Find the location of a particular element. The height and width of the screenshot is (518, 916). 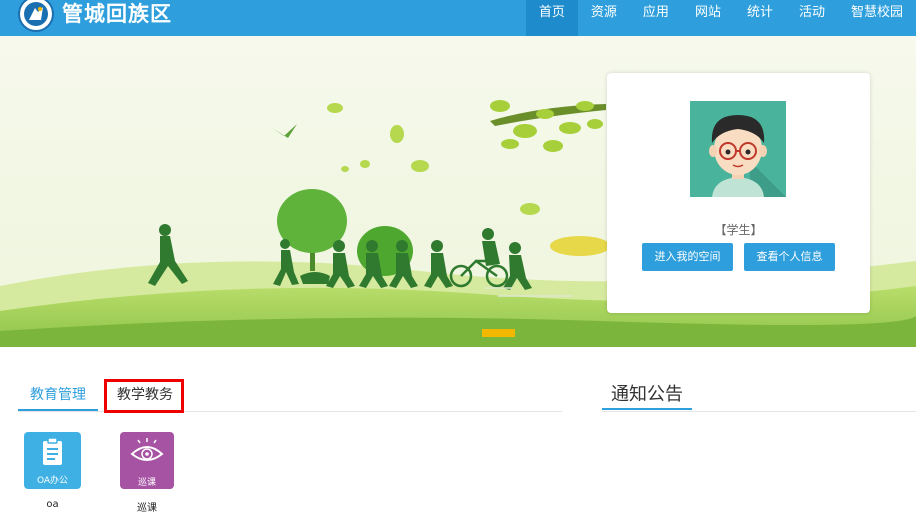

app-tile-text: OA办公 is located at coordinates (52, 481).